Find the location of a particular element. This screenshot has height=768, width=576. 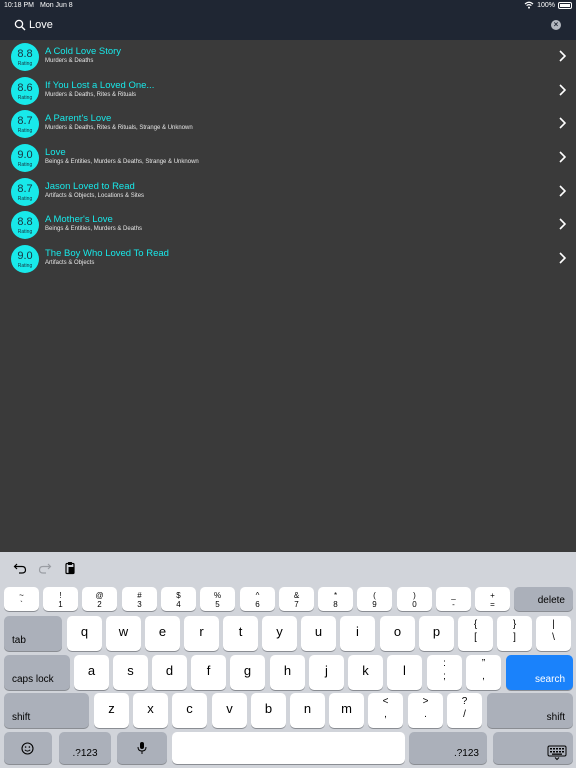

key-number: & 7 is located at coordinates (296, 599).